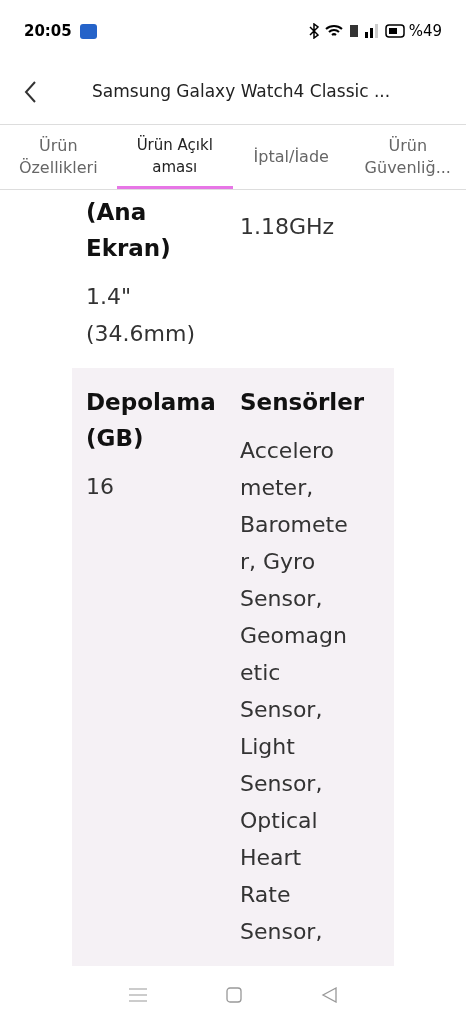 The height and width of the screenshot is (1024, 466). I want to click on app-icon, so click(88, 31).